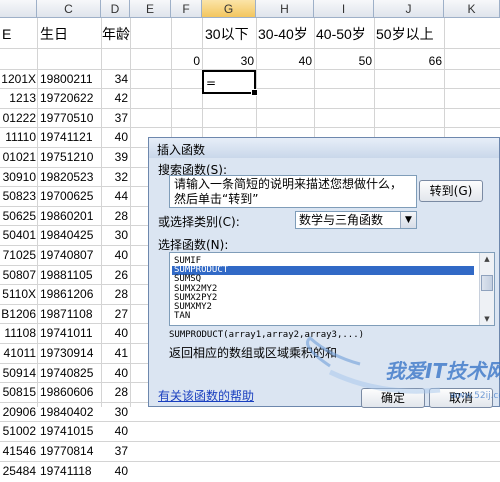 This screenshot has height=482, width=500. I want to click on column-header-e: E, so click(150, 9).